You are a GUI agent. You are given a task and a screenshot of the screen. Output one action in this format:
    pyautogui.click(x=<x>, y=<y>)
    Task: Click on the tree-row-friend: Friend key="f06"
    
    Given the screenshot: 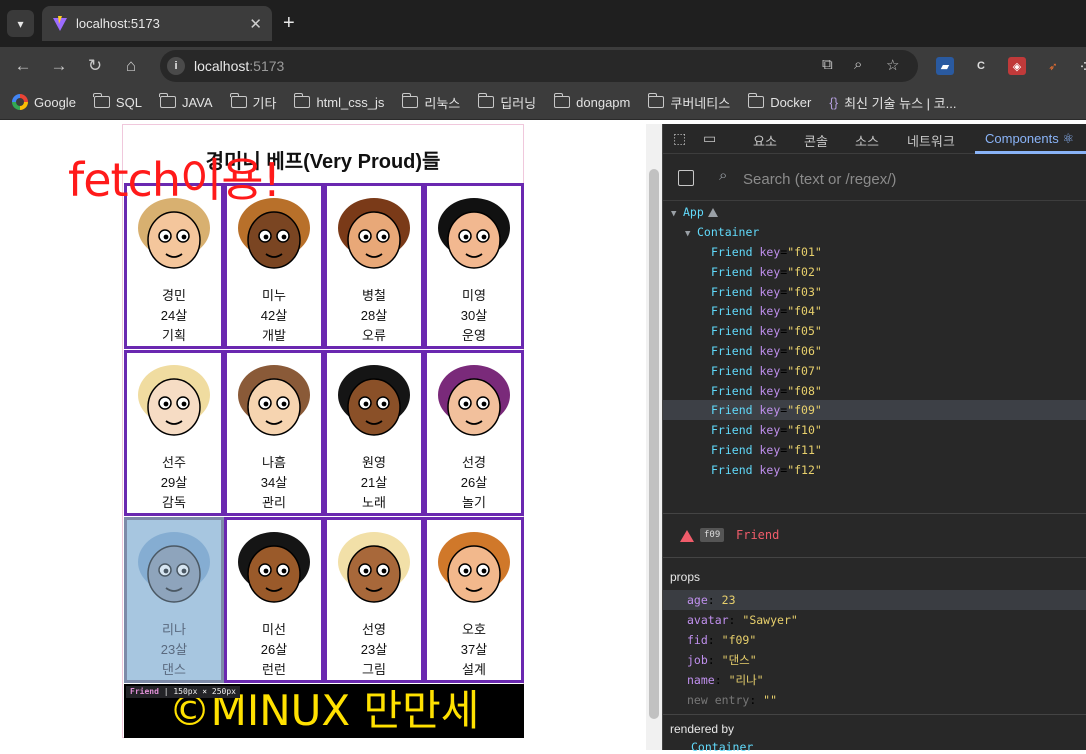 What is the action you would take?
    pyautogui.click(x=874, y=351)
    